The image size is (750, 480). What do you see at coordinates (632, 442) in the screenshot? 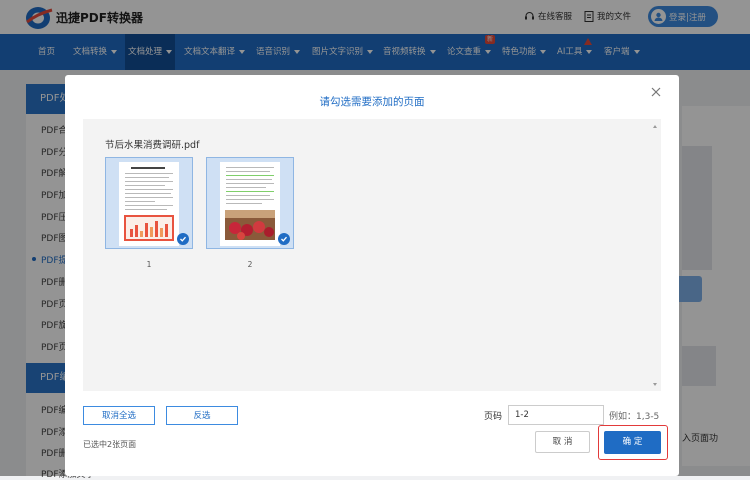
I see `confirm-button: 确 定` at bounding box center [632, 442].